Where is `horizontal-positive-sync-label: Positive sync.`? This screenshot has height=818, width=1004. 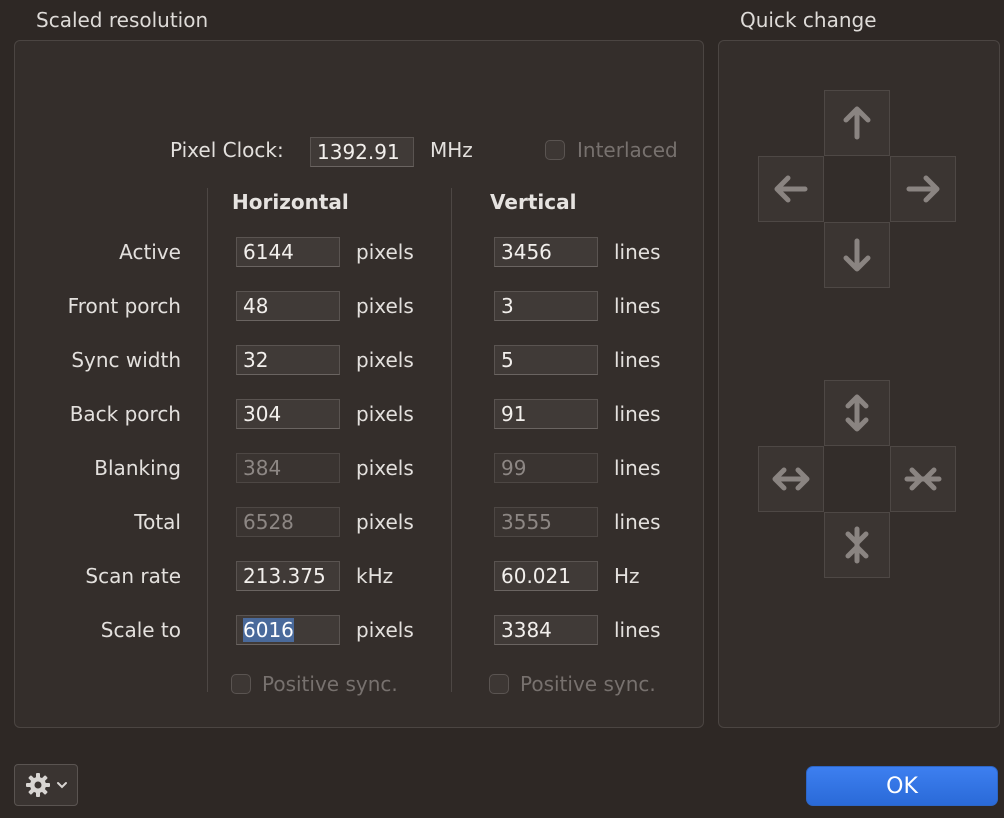
horizontal-positive-sync-label: Positive sync. is located at coordinates (330, 684).